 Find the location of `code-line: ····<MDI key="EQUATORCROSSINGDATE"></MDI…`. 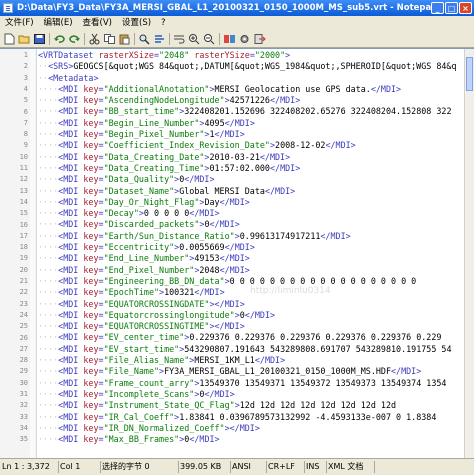

code-line: ····<MDI key="EQUATORCROSSINGDATE"></MDI… is located at coordinates (253, 304).